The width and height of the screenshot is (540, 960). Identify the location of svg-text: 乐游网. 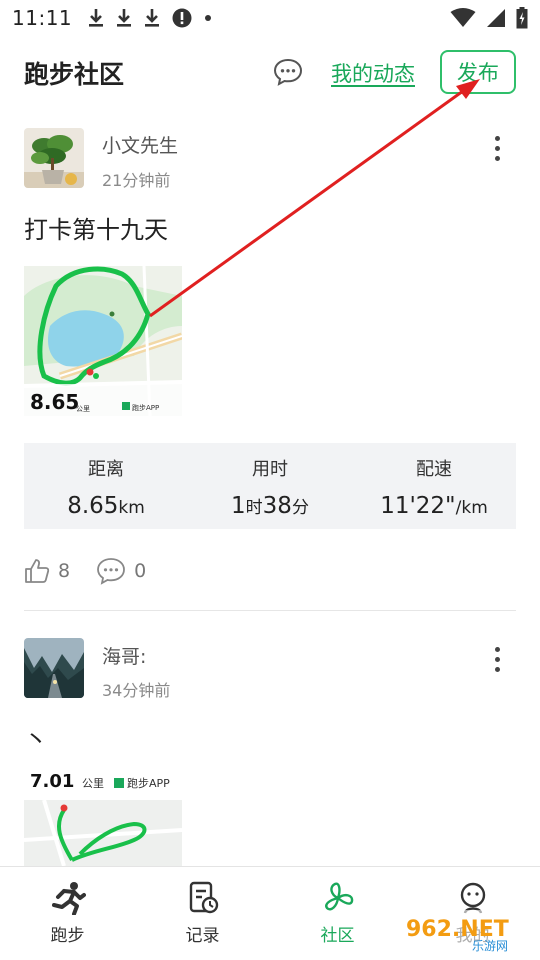
(490, 946).